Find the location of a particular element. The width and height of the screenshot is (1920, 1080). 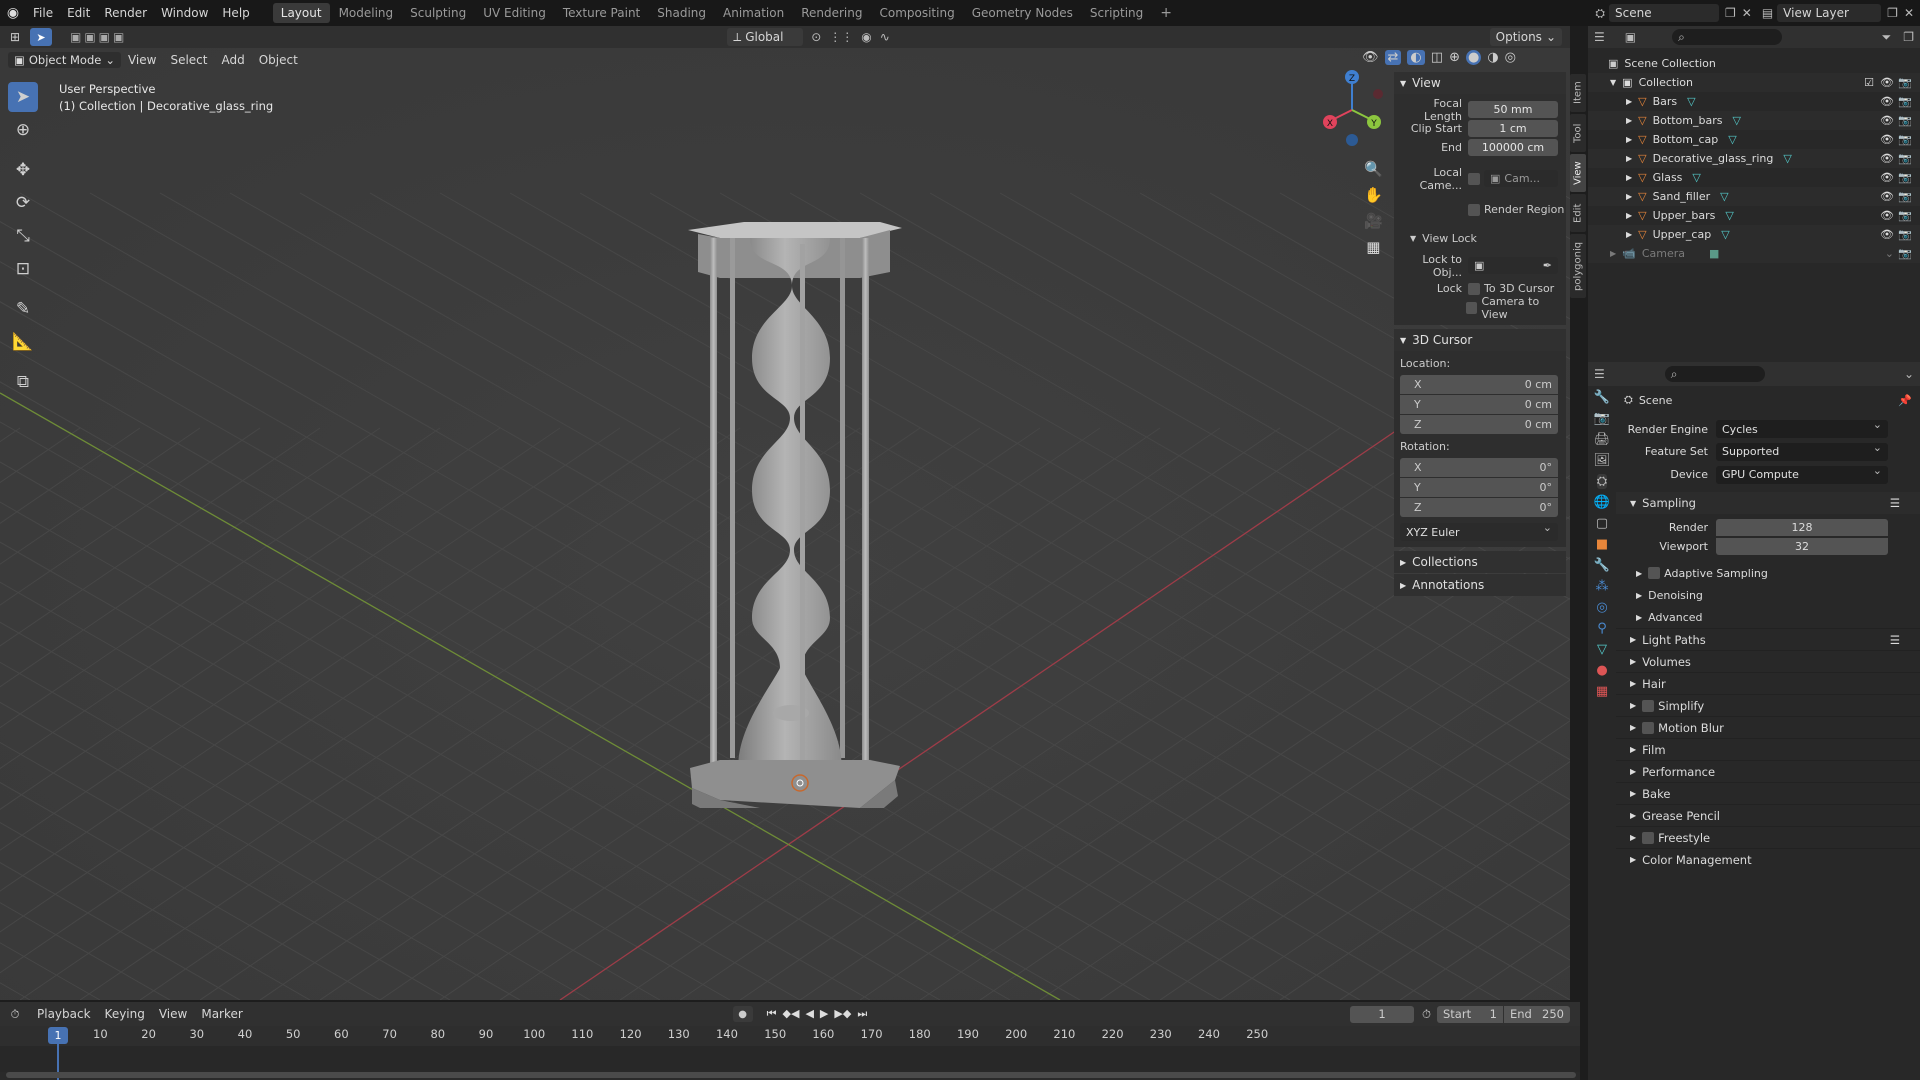

eyedropper-icon: ✒ is located at coordinates (1547, 265).